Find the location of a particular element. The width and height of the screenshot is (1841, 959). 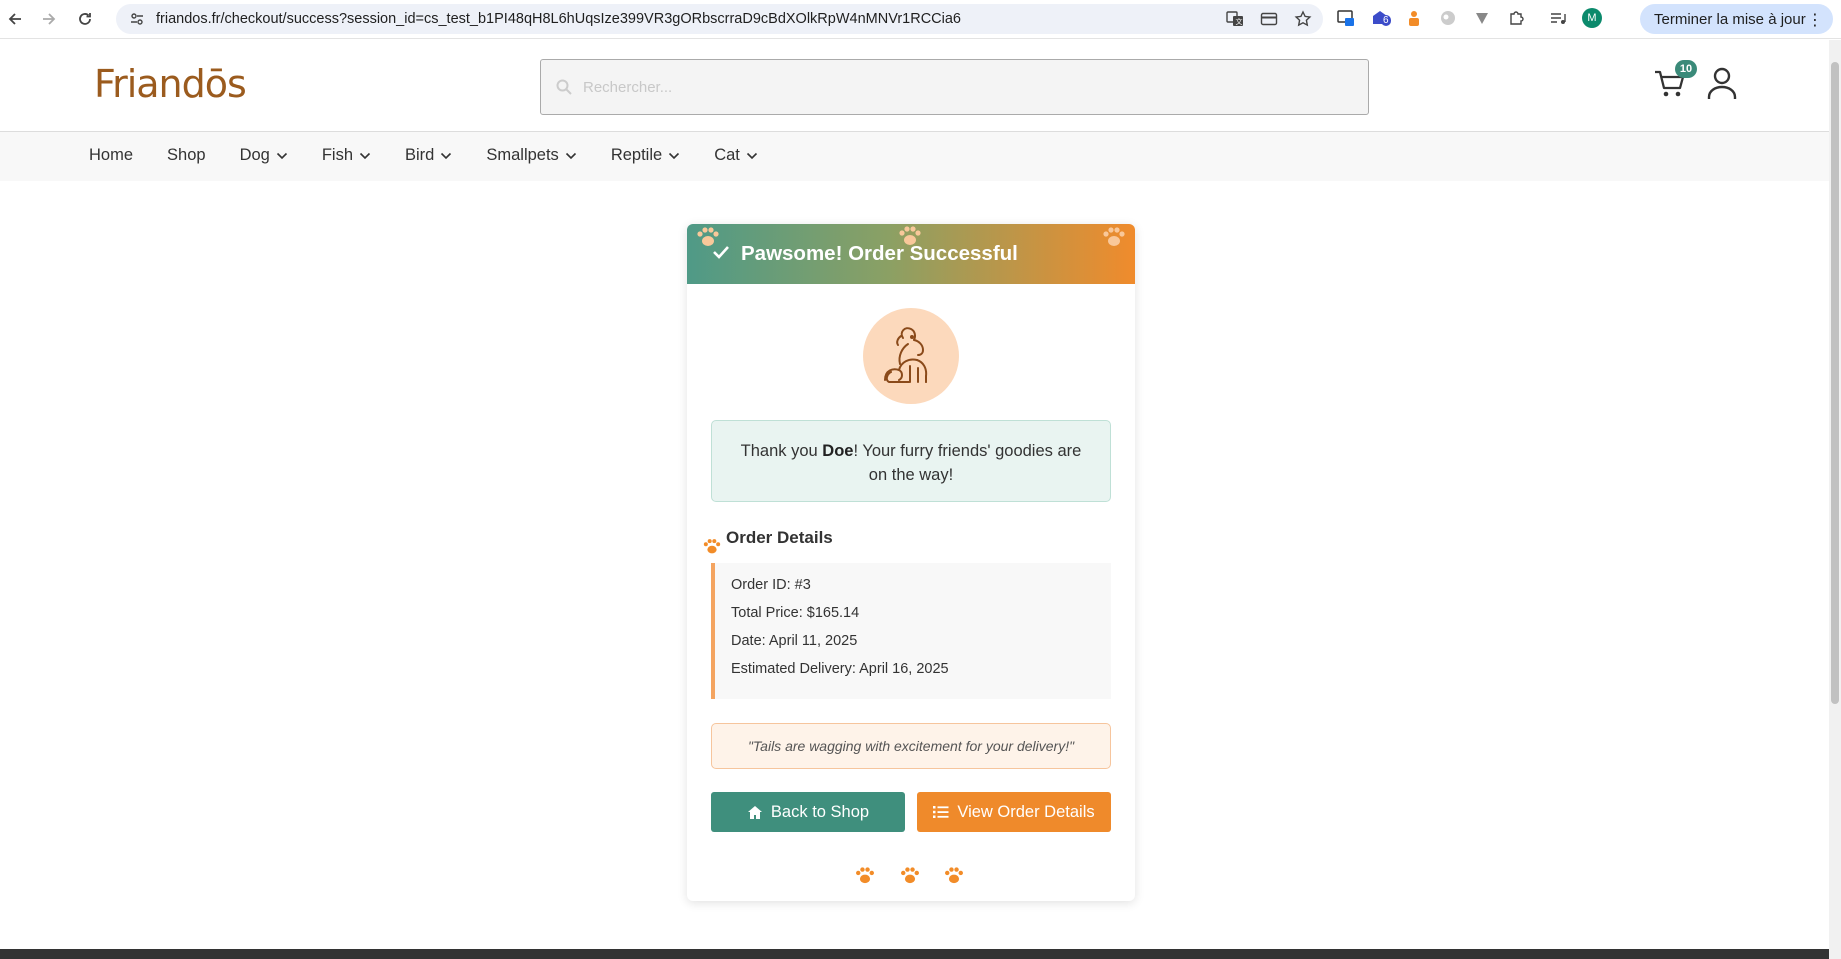

translate-icon: 文 is located at coordinates (1235, 19).